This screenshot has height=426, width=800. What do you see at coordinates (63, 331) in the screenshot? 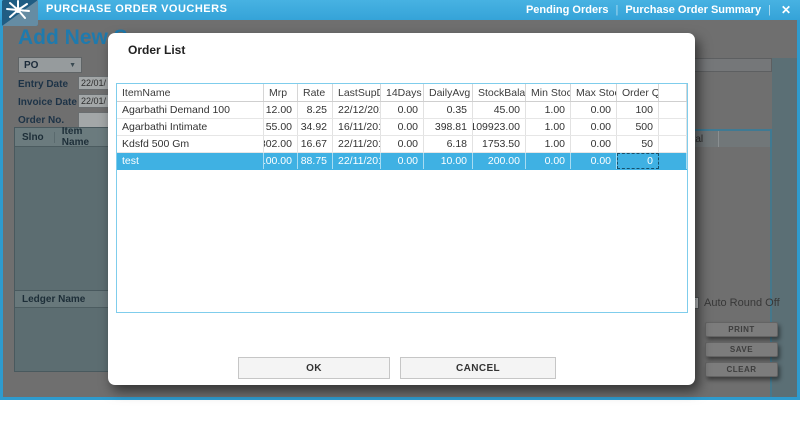
I see `ledger-panel: Ledger Name` at bounding box center [63, 331].